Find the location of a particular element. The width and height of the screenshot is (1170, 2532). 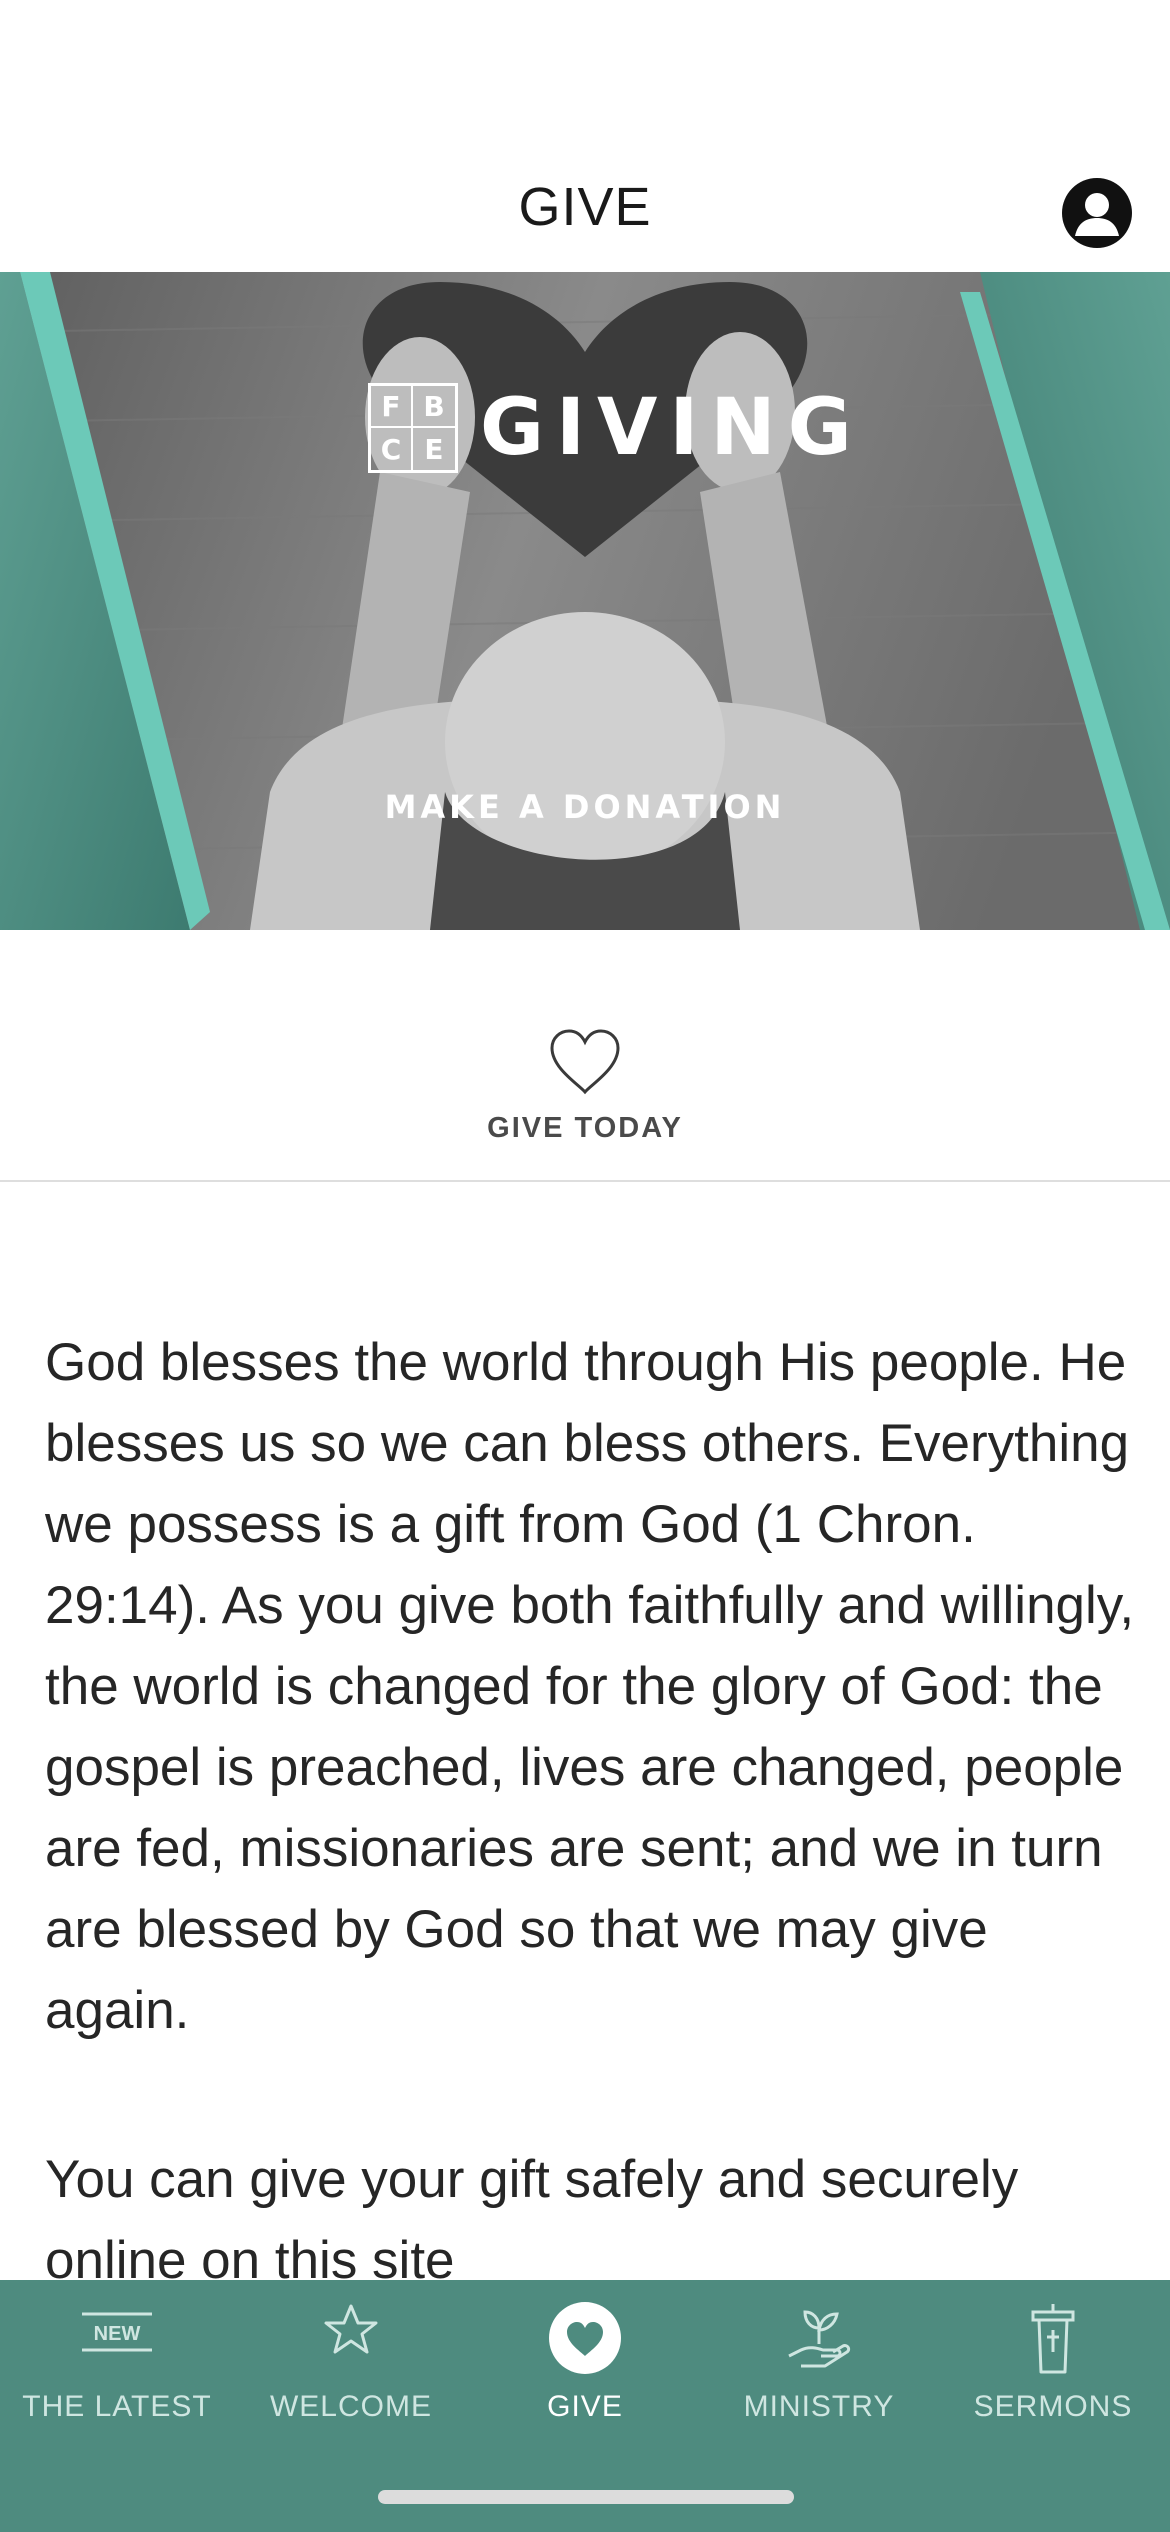

user-circle-icon is located at coordinates (1097, 213).